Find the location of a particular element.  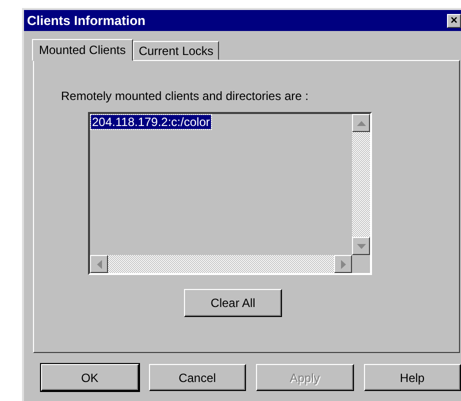

scroll-left-icon is located at coordinates (99, 264).